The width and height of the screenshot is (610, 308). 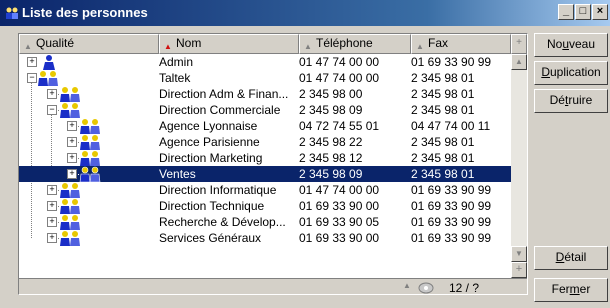 What do you see at coordinates (571, 101) in the screenshot?
I see `detruire-button: Détruire` at bounding box center [571, 101].